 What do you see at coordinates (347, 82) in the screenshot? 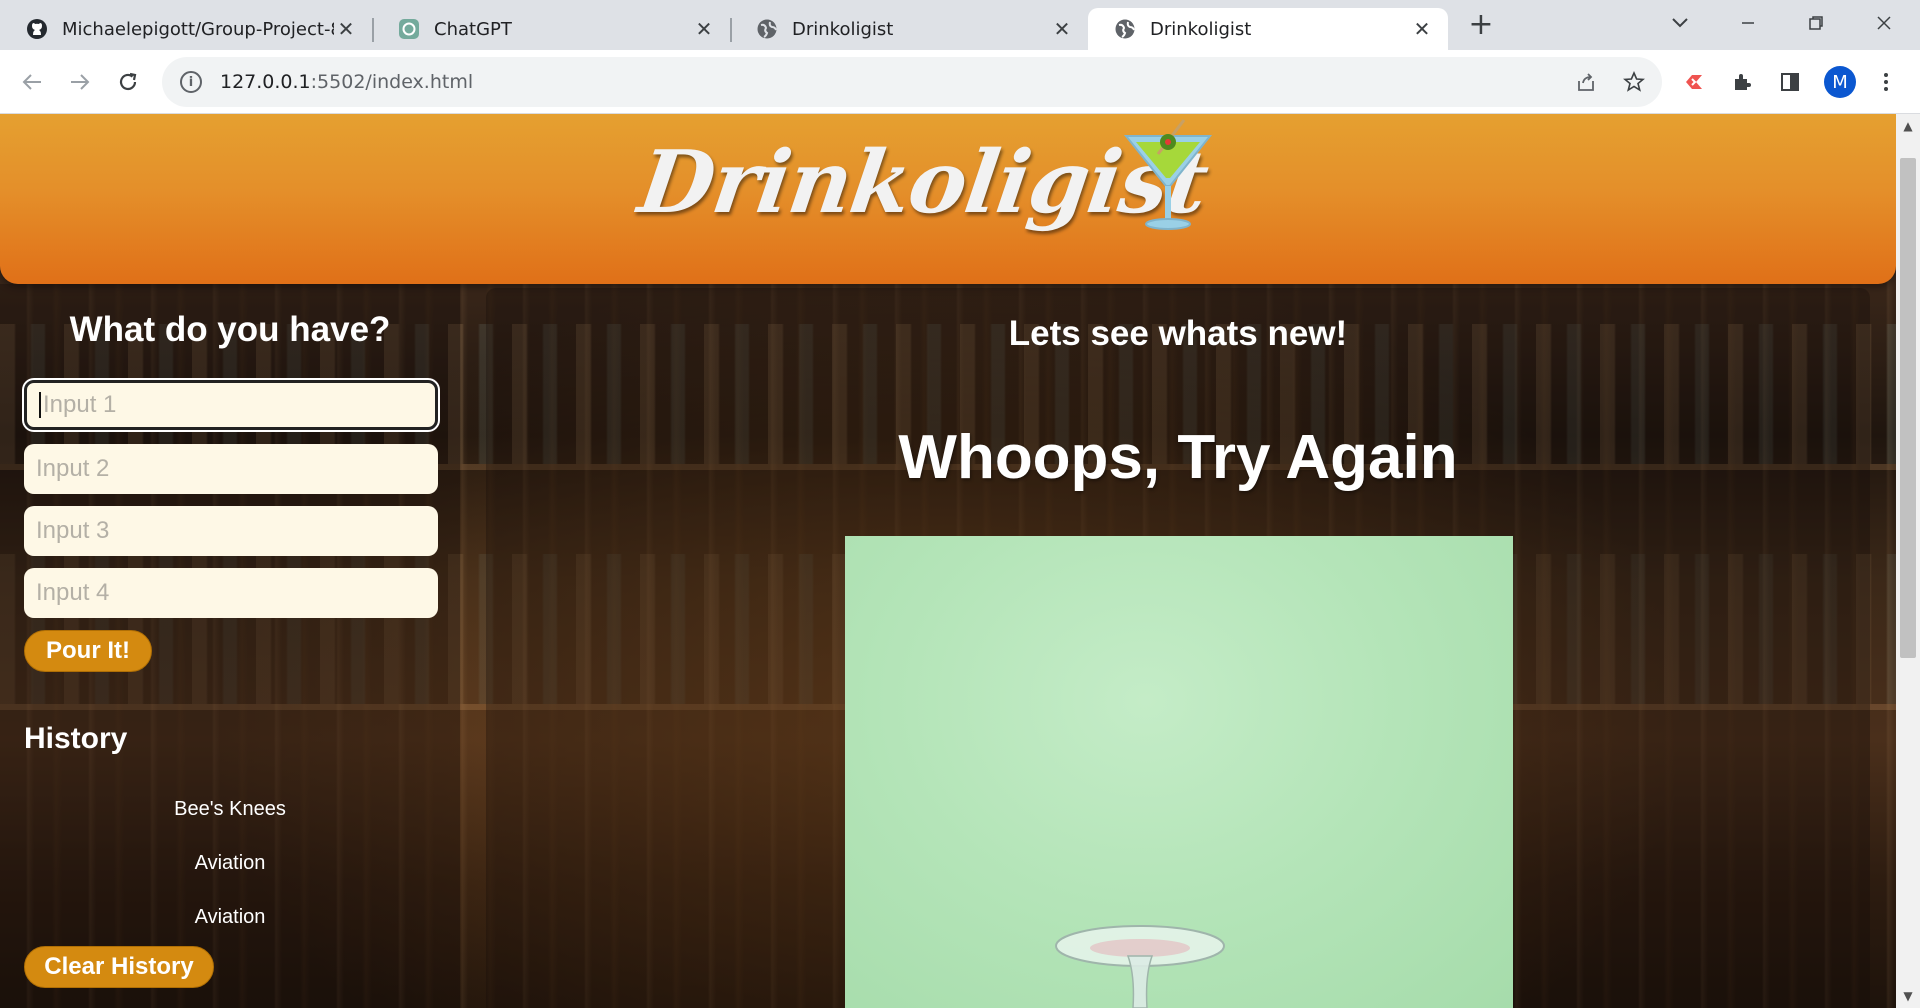
I see `url-text: 127.0.0.1:5502/index.html` at bounding box center [347, 82].